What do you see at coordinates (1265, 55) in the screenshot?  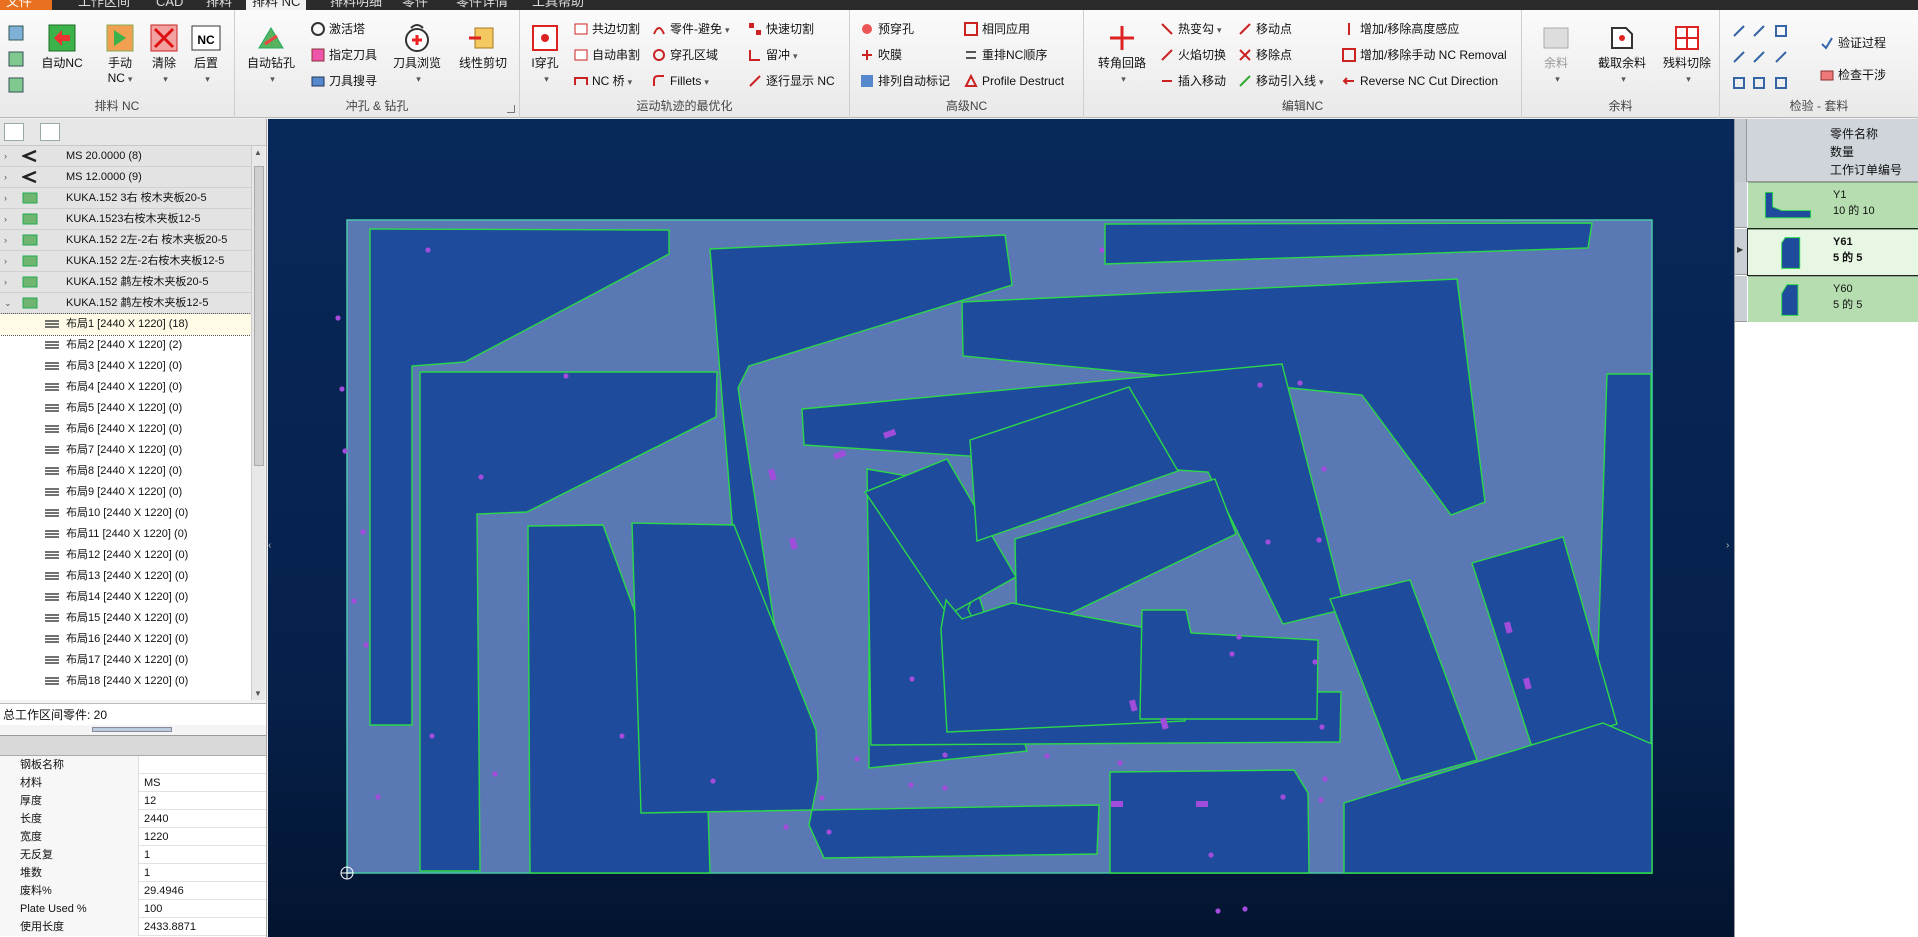 I see `remove-point-button: 移除点` at bounding box center [1265, 55].